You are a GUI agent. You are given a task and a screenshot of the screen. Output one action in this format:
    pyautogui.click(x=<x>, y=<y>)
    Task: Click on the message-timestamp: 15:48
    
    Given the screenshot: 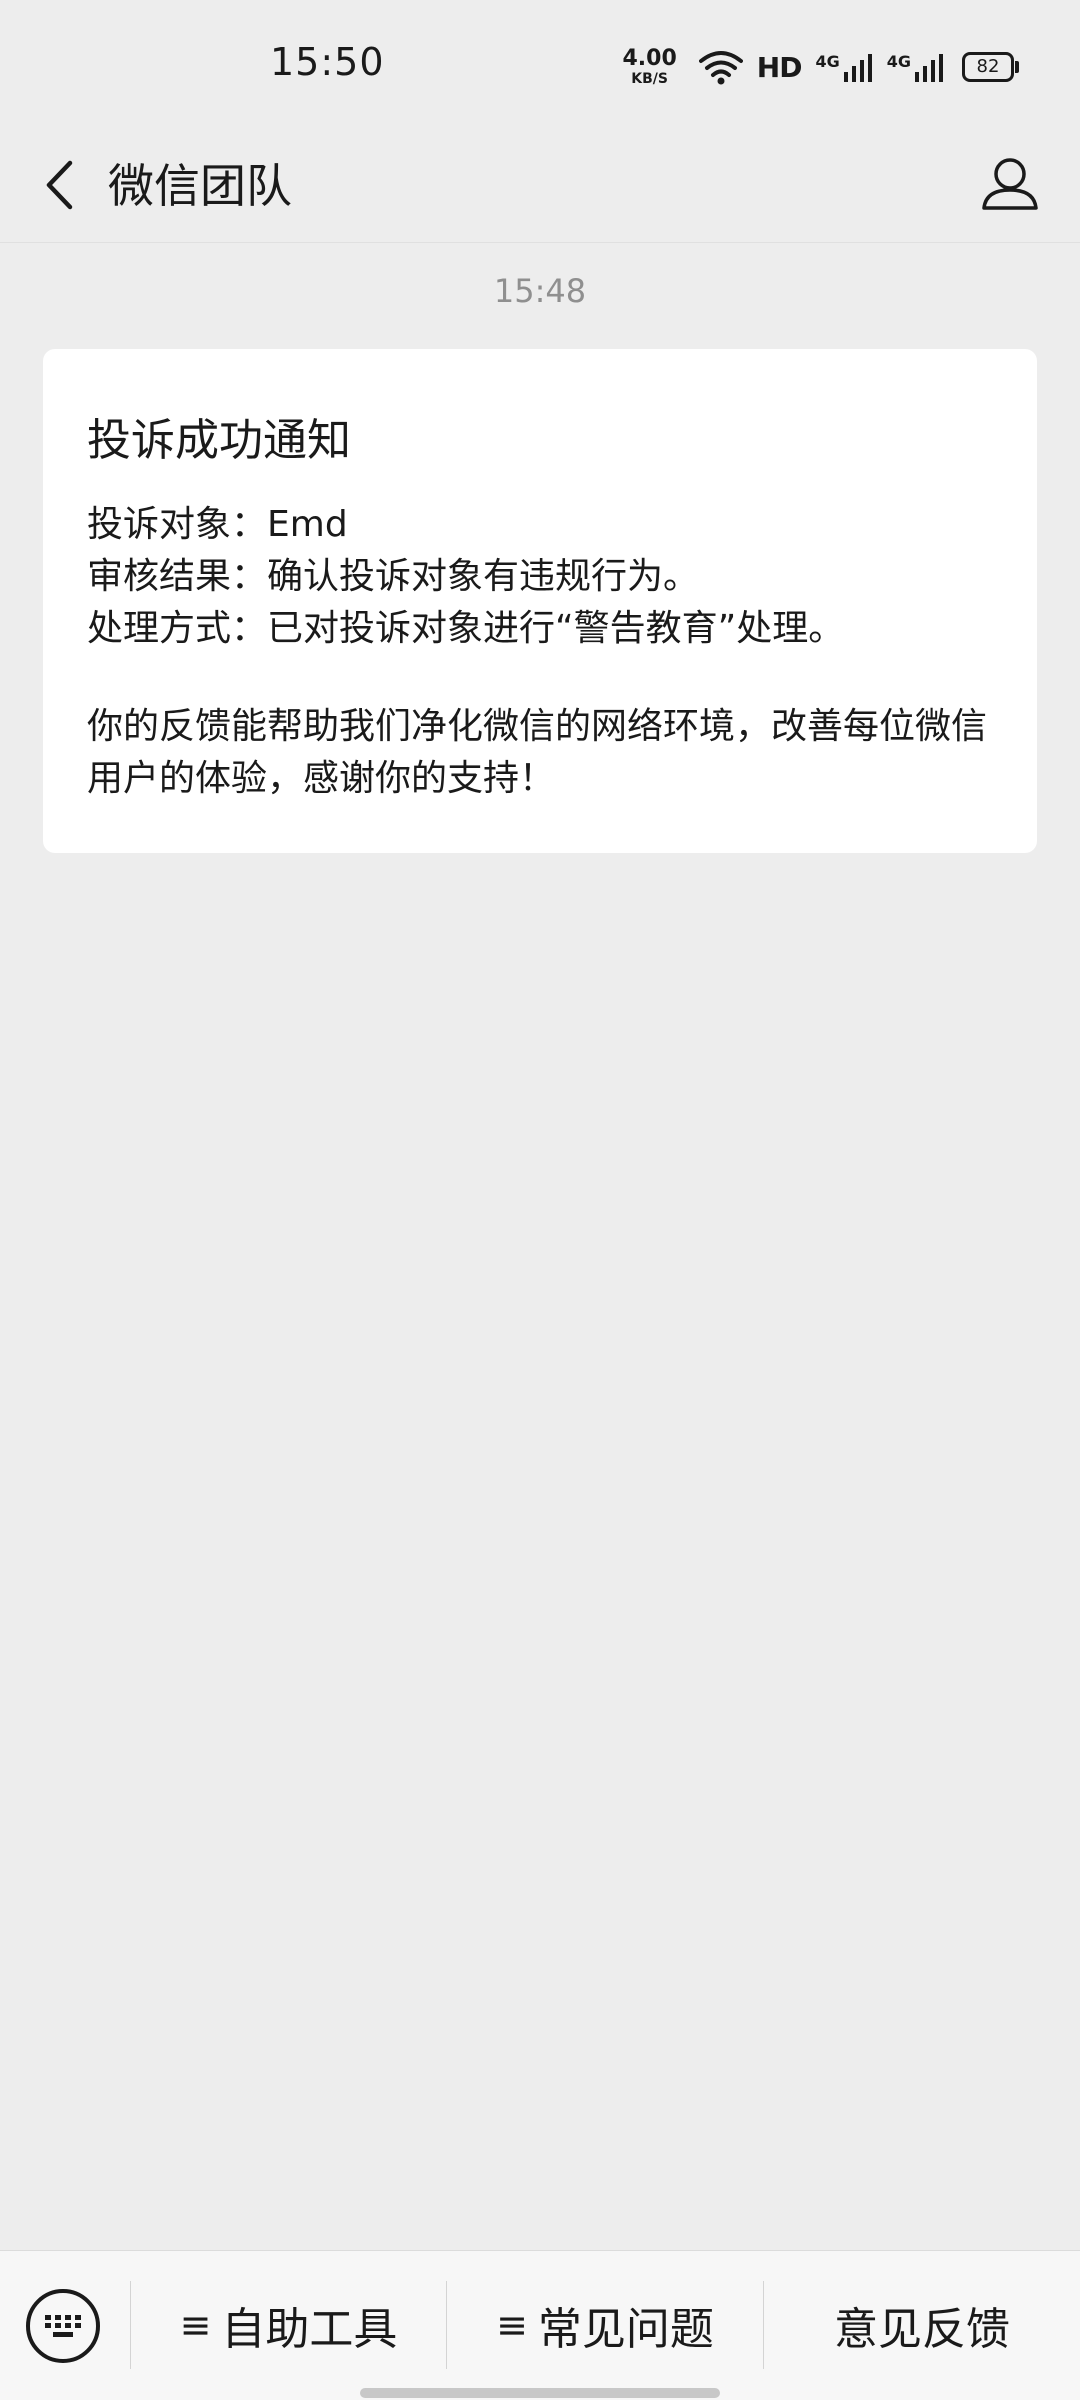 What is the action you would take?
    pyautogui.click(x=540, y=291)
    